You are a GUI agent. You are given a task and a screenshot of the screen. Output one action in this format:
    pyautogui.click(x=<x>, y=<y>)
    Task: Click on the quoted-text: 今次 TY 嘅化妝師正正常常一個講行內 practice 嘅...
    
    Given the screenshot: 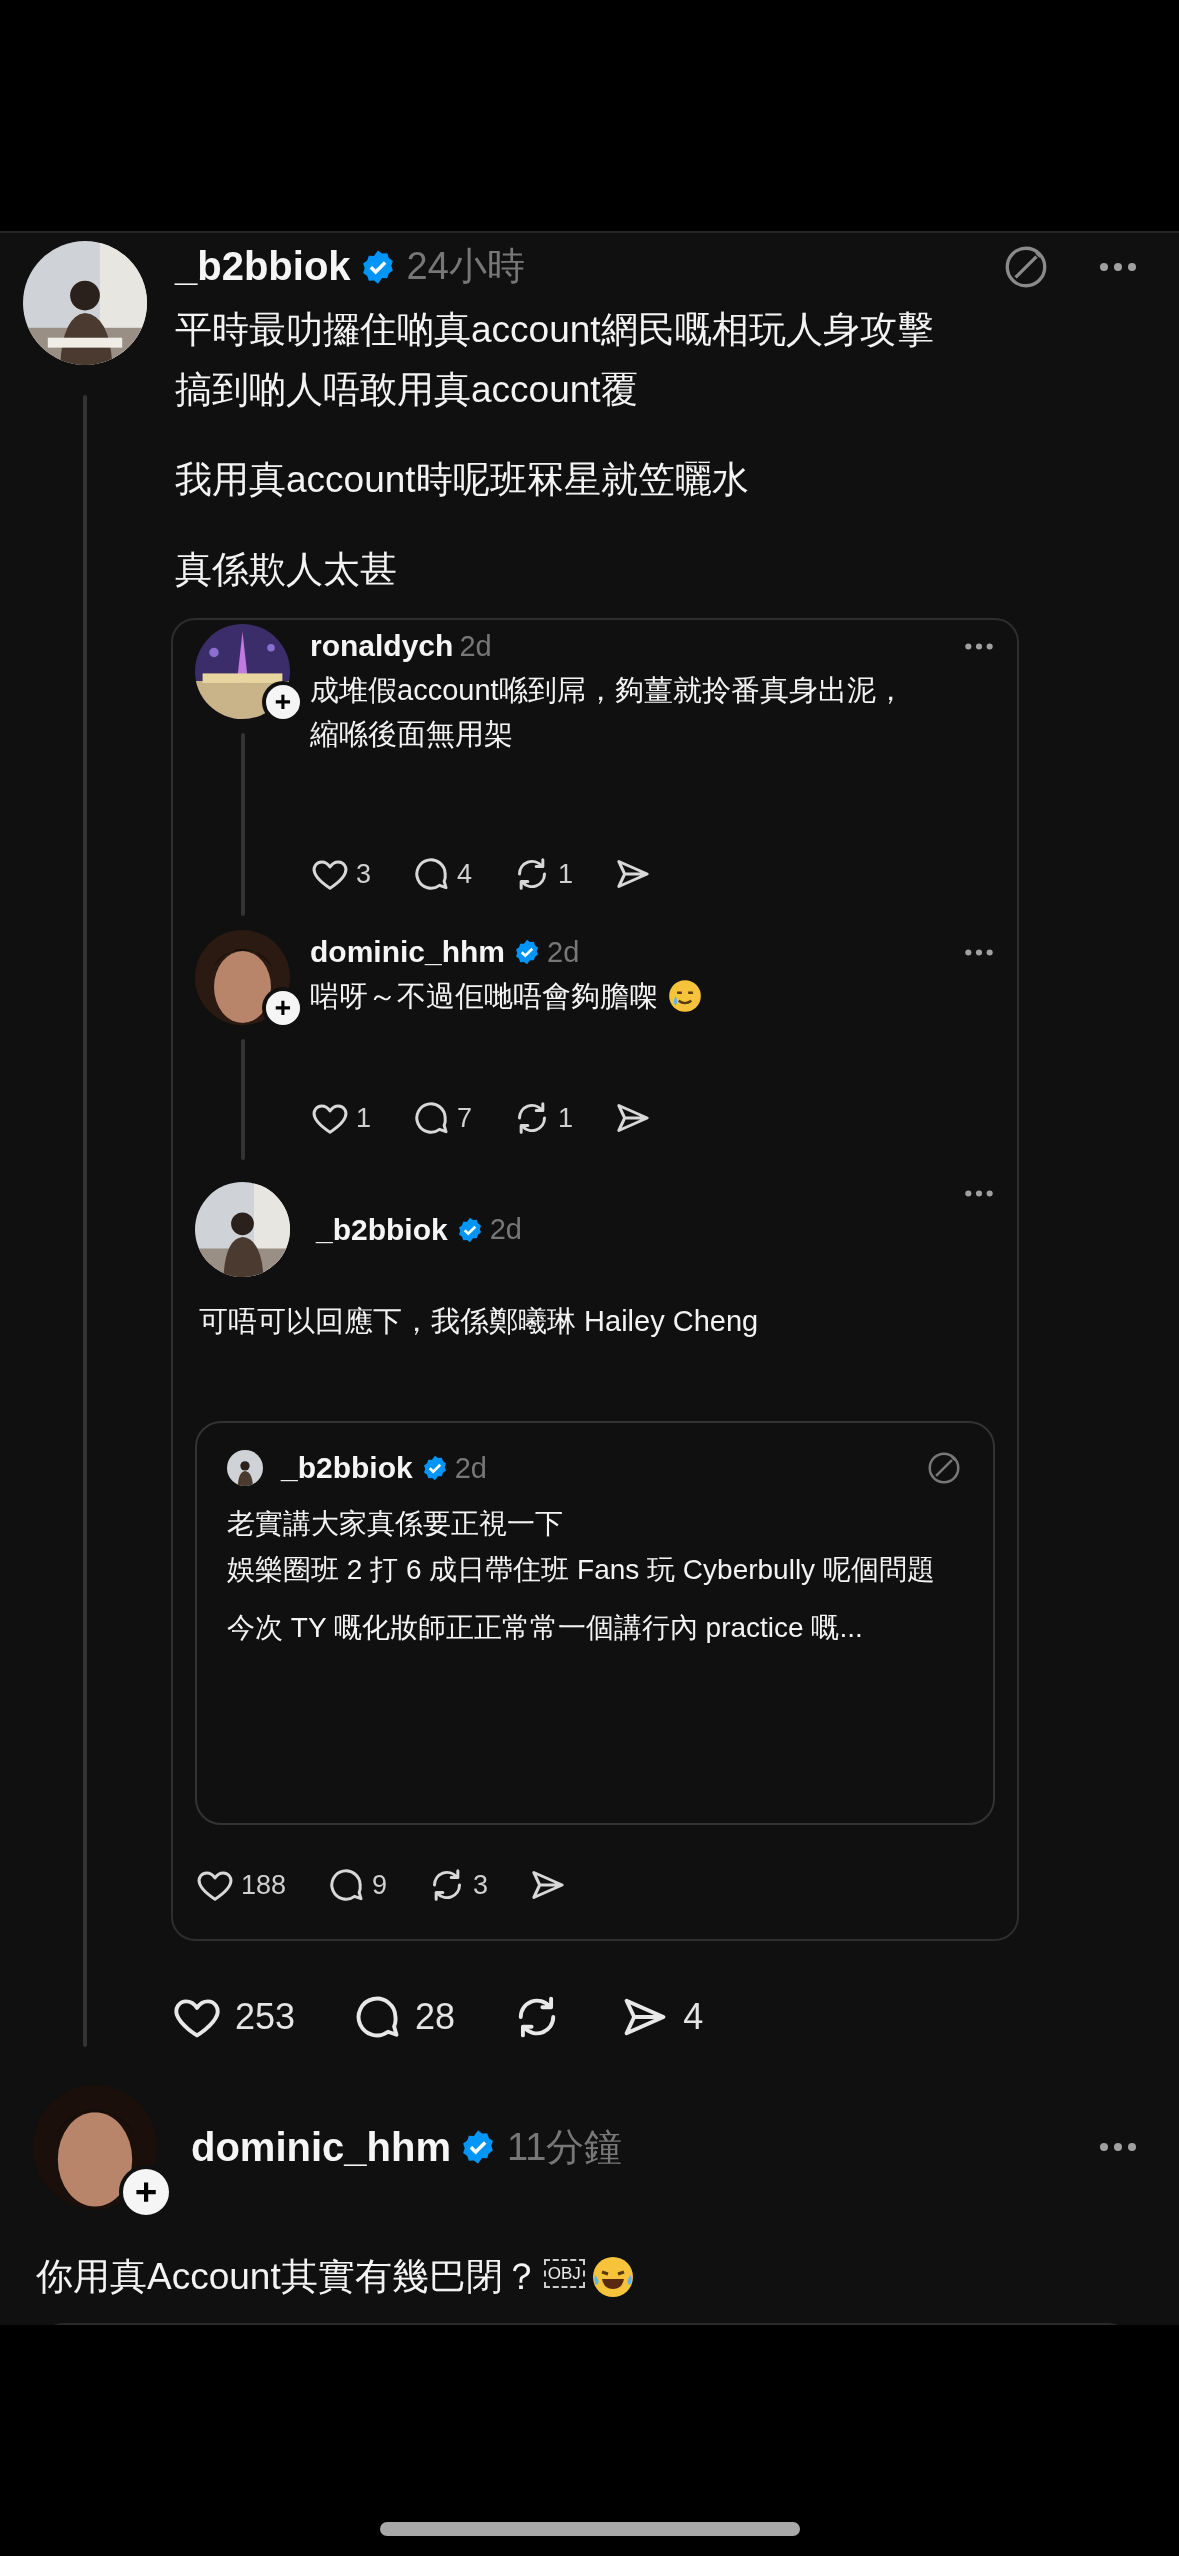 What is the action you would take?
    pyautogui.click(x=545, y=1628)
    